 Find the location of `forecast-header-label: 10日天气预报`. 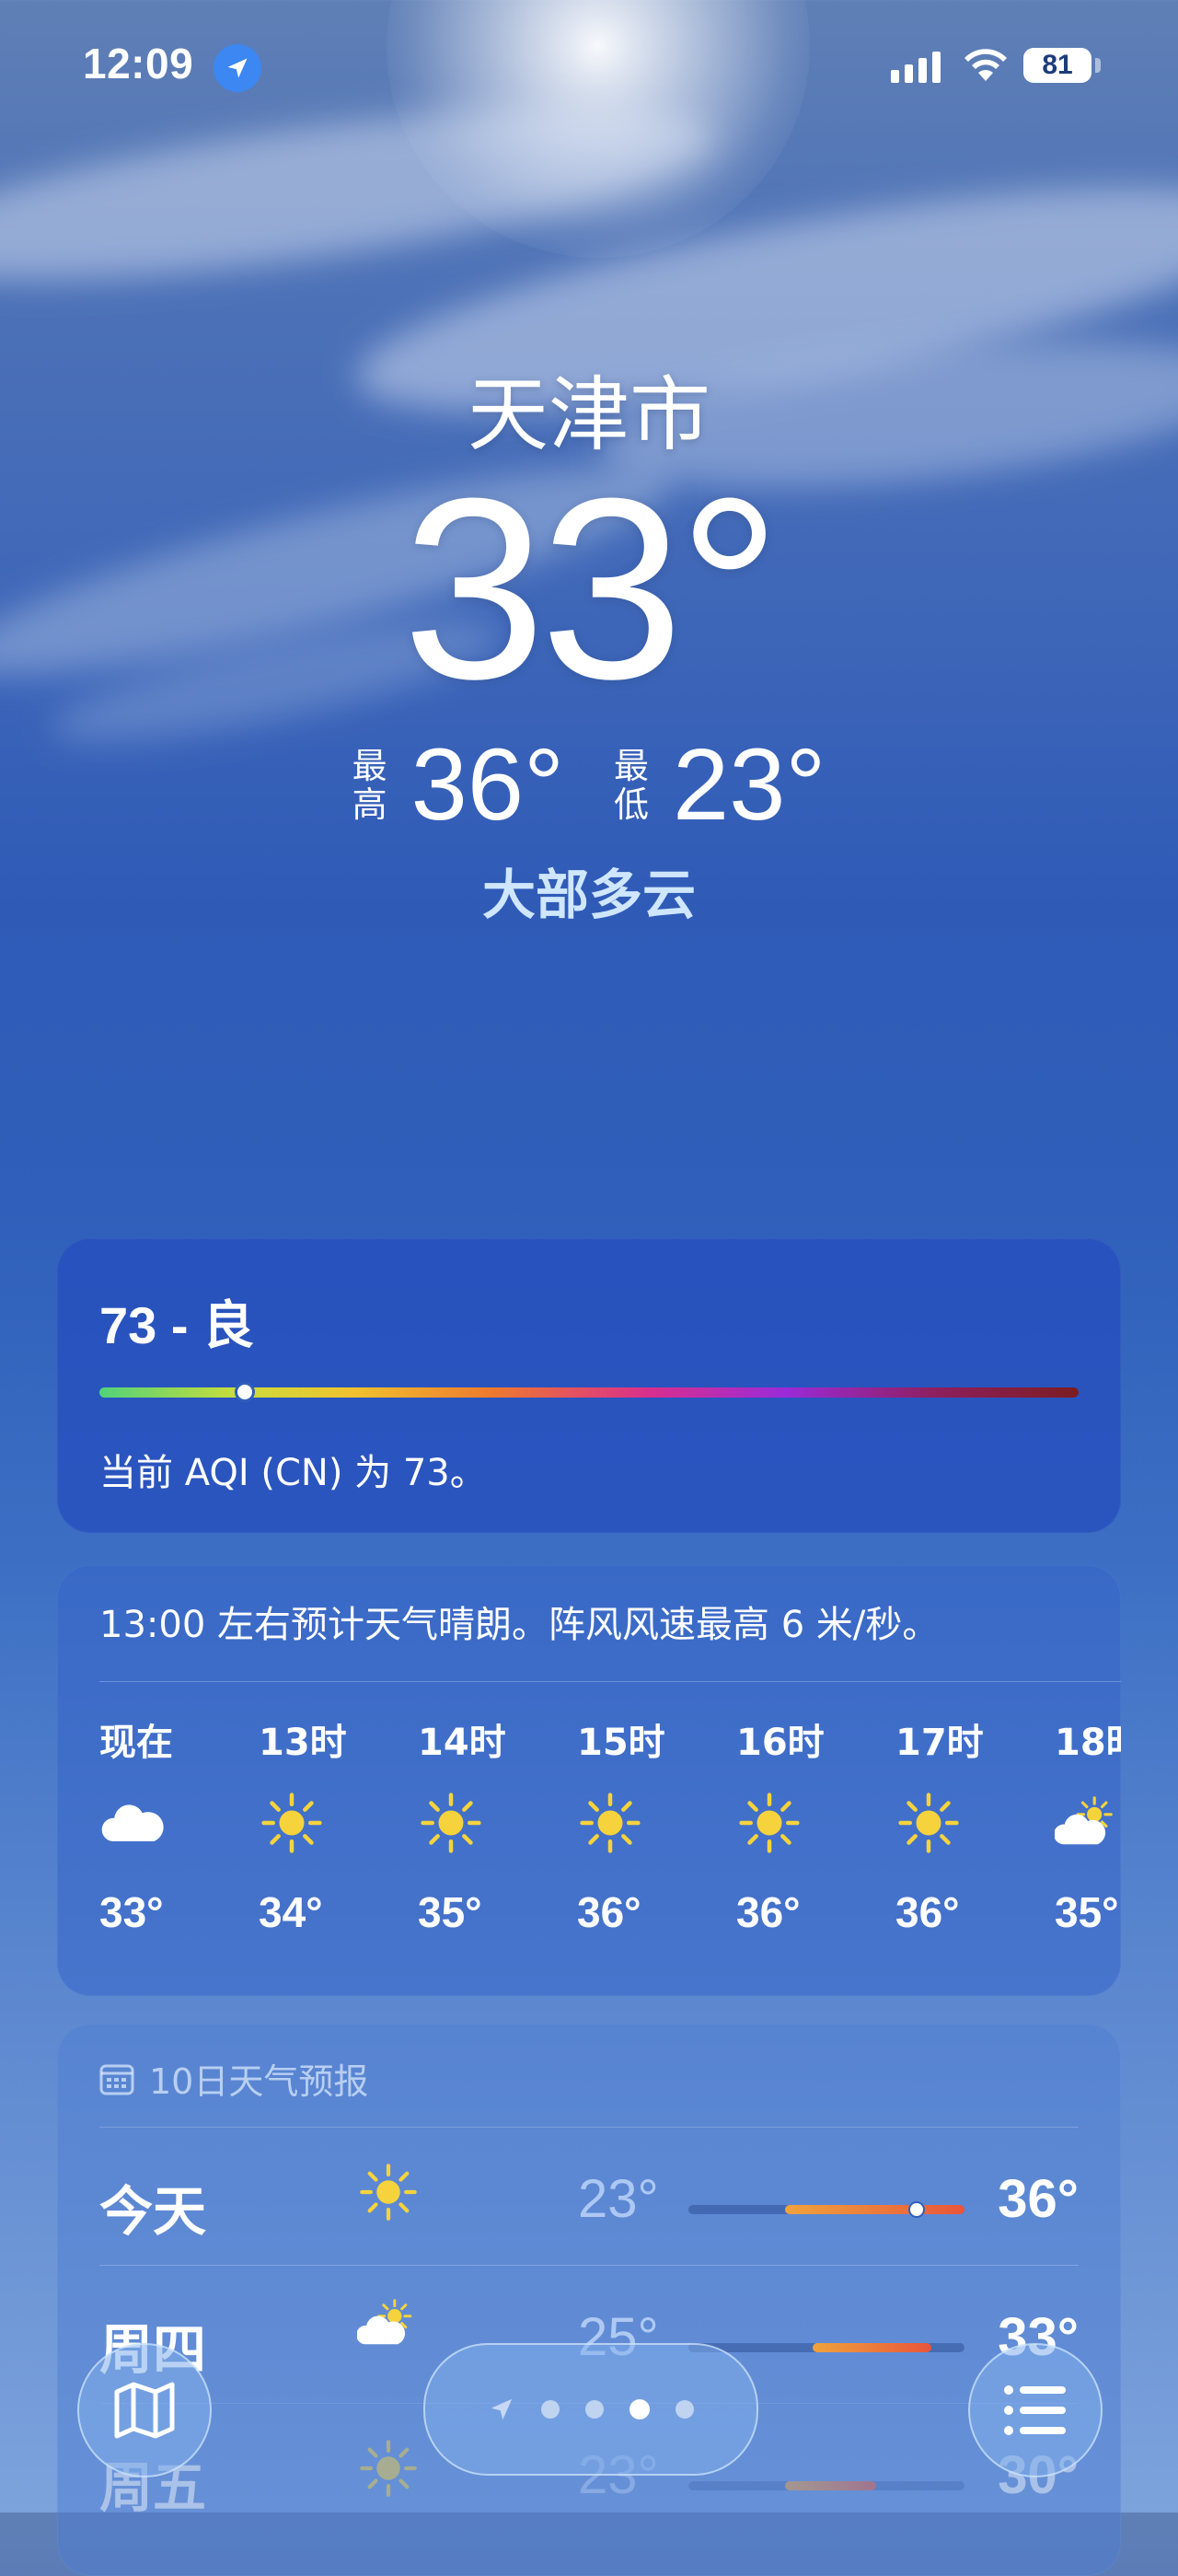

forecast-header-label: 10日天气预报 is located at coordinates (259, 2081).